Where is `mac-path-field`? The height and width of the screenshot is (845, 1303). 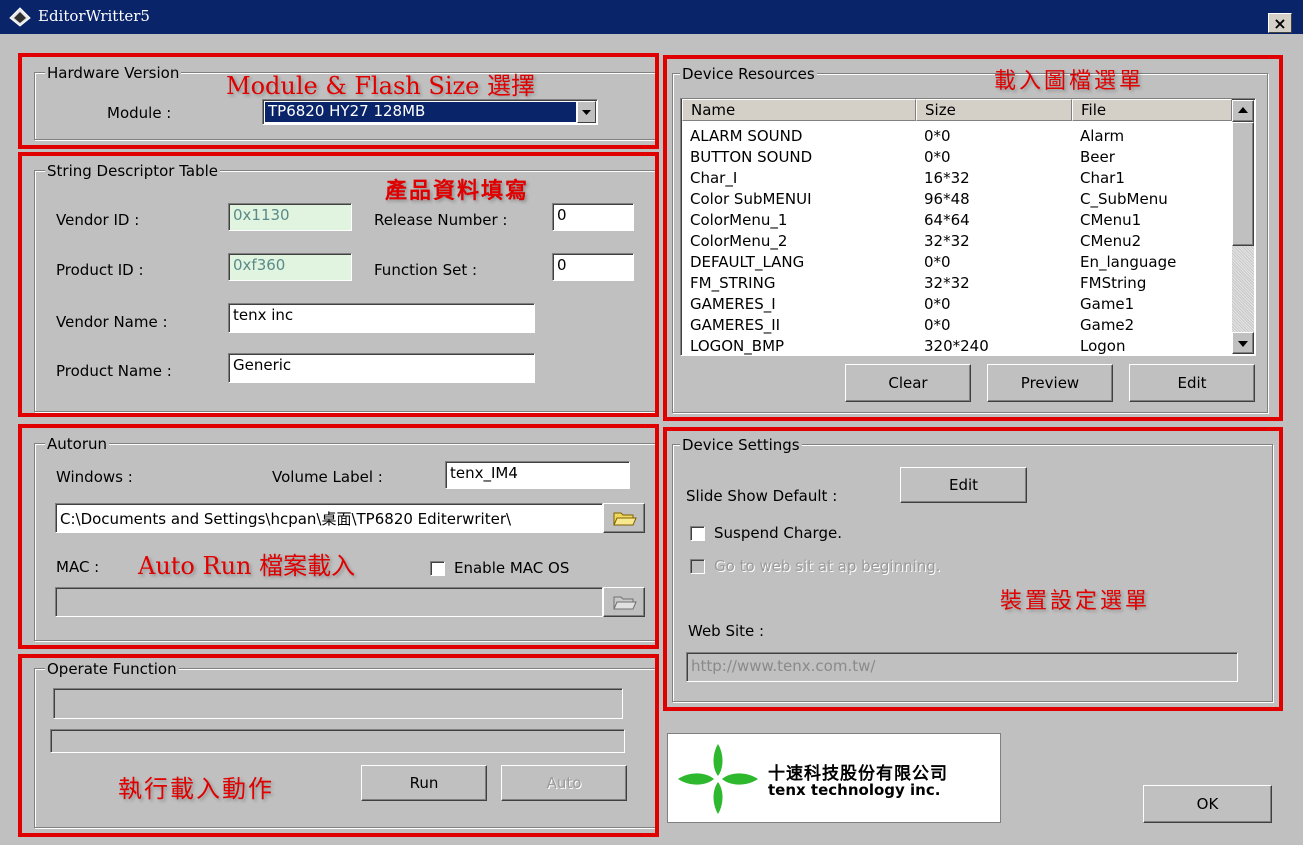 mac-path-field is located at coordinates (329, 602).